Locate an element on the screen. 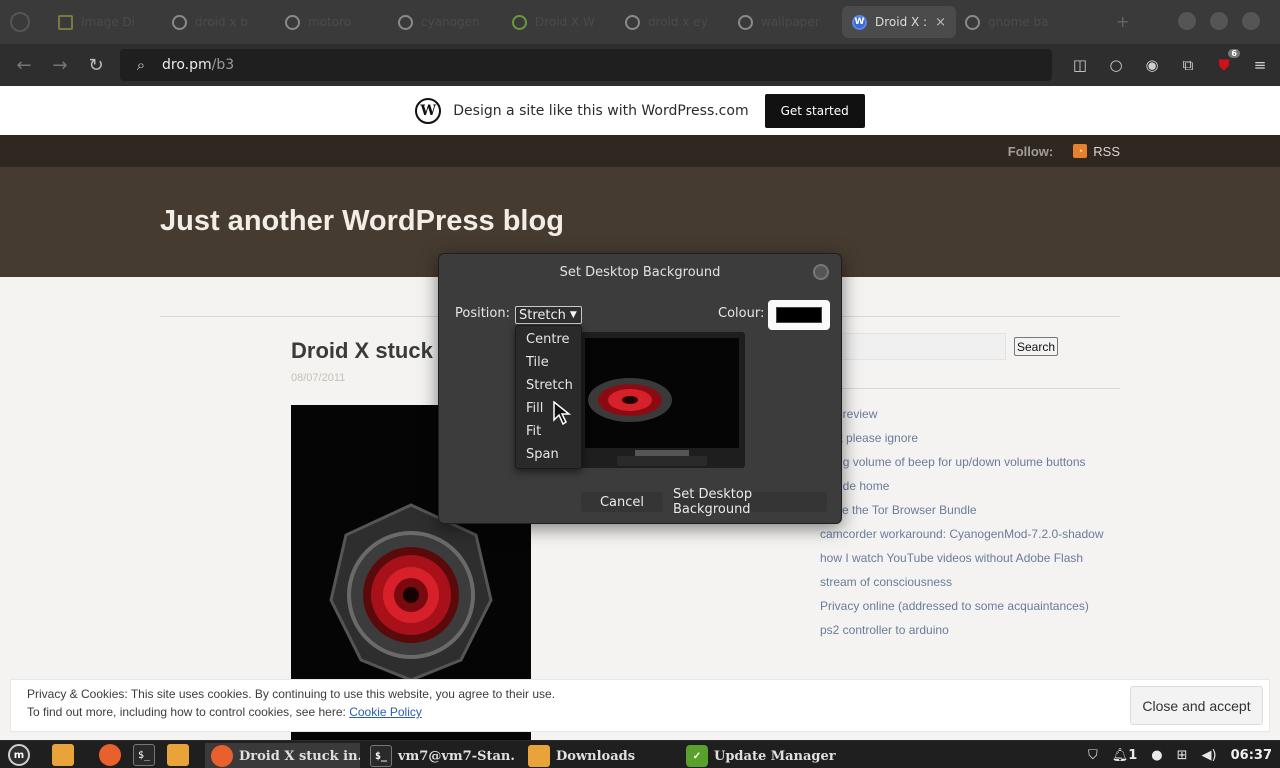  close-window-button is located at coordinates (1251, 21).